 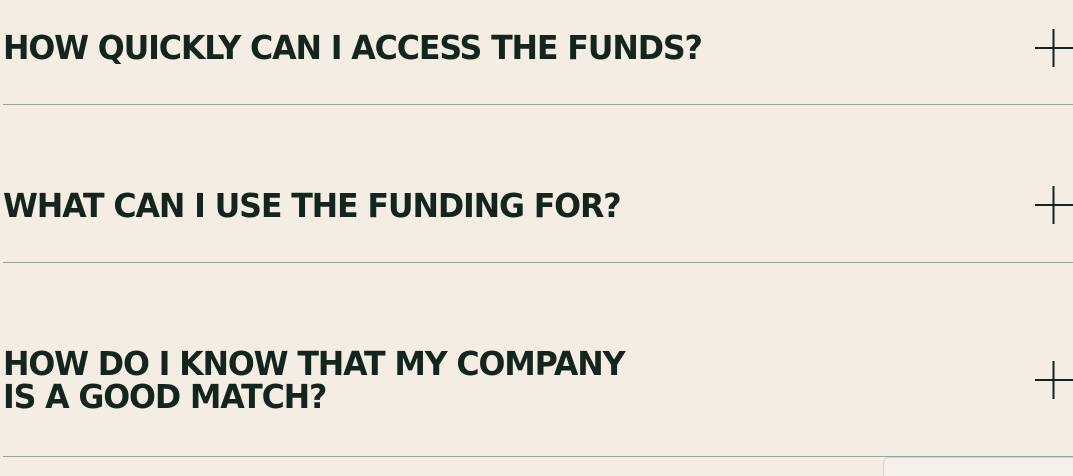 What do you see at coordinates (314, 364) in the screenshot?
I see `faq-question-line-1: HOW DO I KNOW THAT MY COMPANY` at bounding box center [314, 364].